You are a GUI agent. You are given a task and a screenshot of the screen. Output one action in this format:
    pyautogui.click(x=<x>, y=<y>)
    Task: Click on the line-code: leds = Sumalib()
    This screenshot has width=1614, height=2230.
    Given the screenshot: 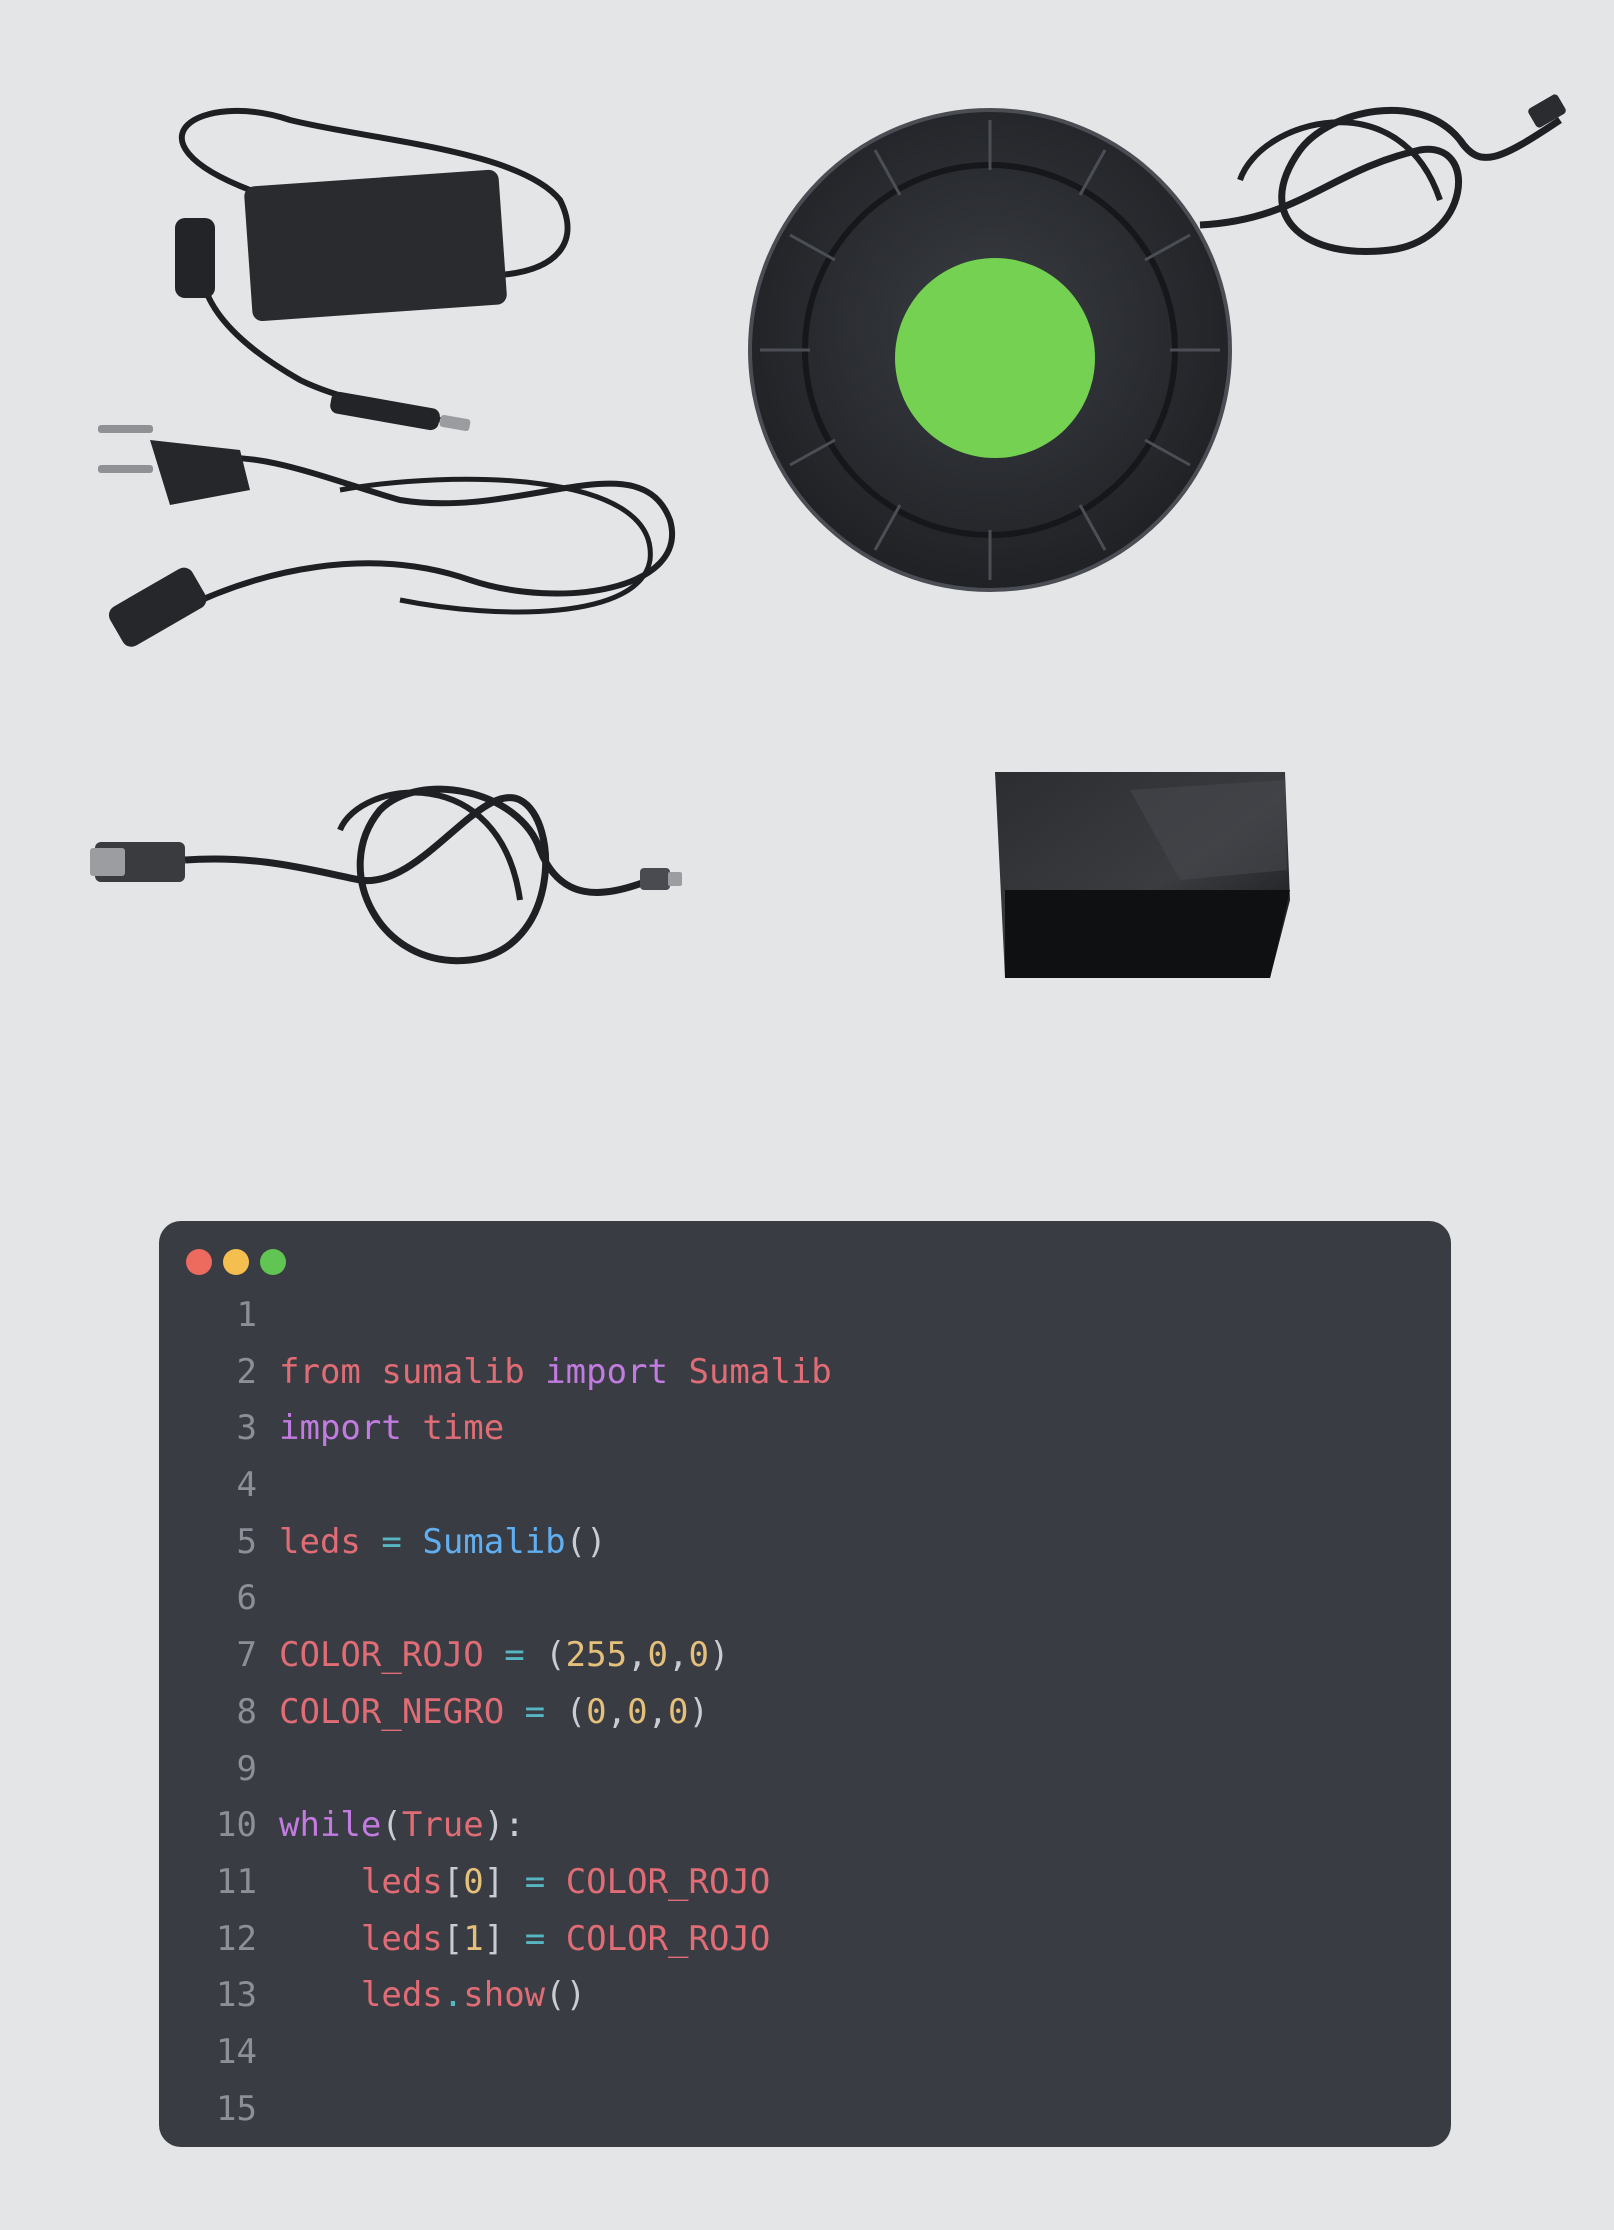 What is the action you would take?
    pyautogui.click(x=443, y=1542)
    